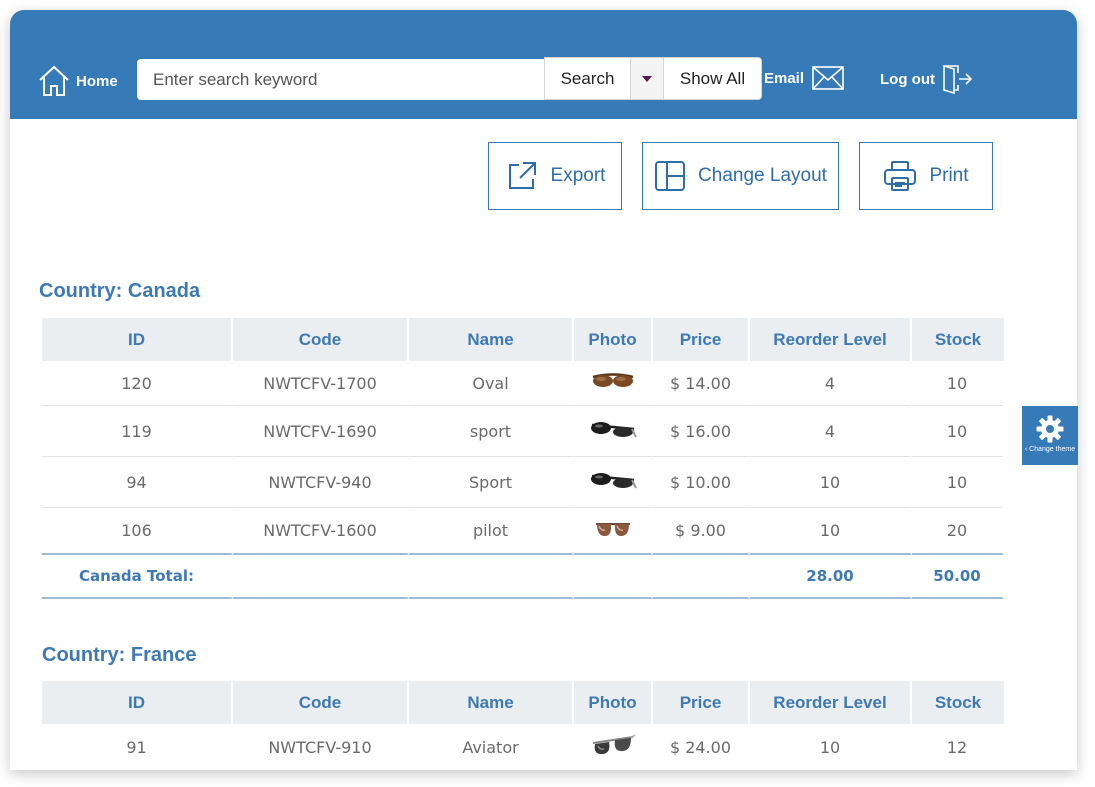  Describe the element at coordinates (321, 383) in the screenshot. I see `cell-code: NWTCFV-1700` at that location.